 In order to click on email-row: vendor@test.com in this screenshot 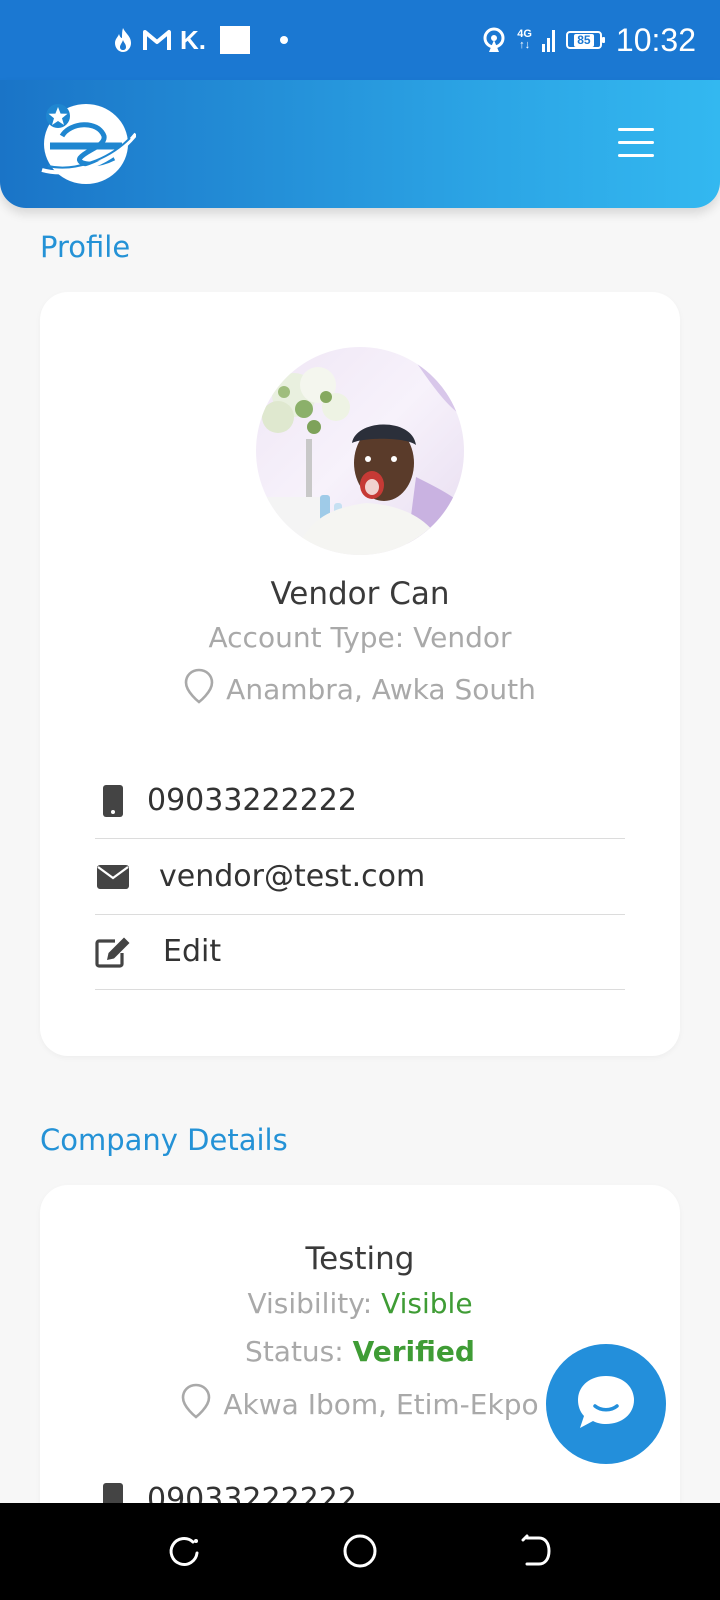, I will do `click(360, 877)`.